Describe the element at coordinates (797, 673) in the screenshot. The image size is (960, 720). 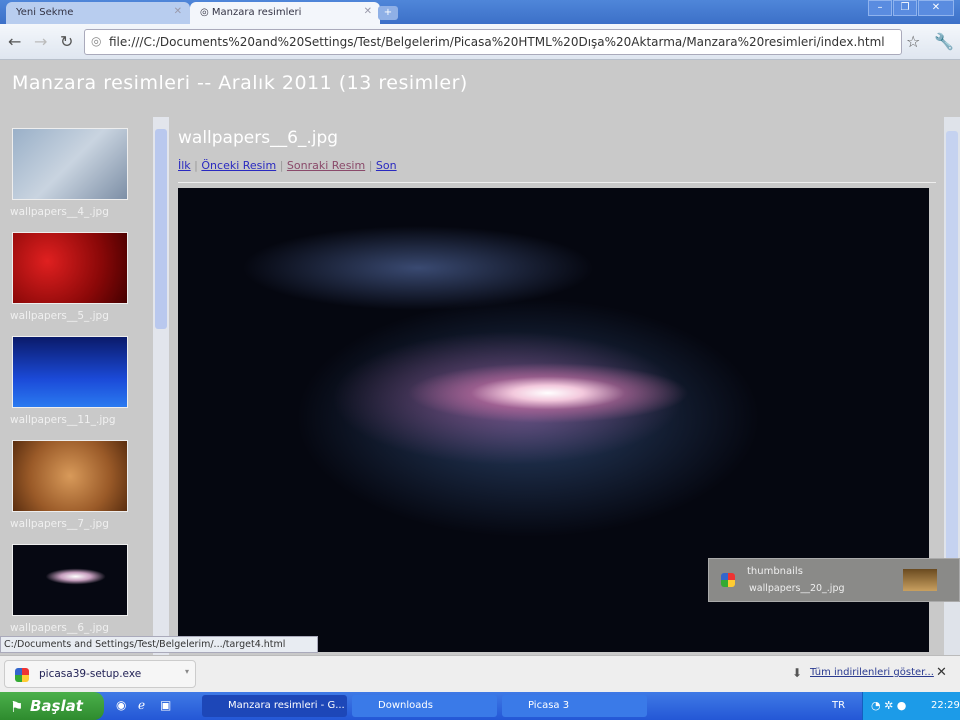
I see `download-arrow-icon: ⬇` at that location.